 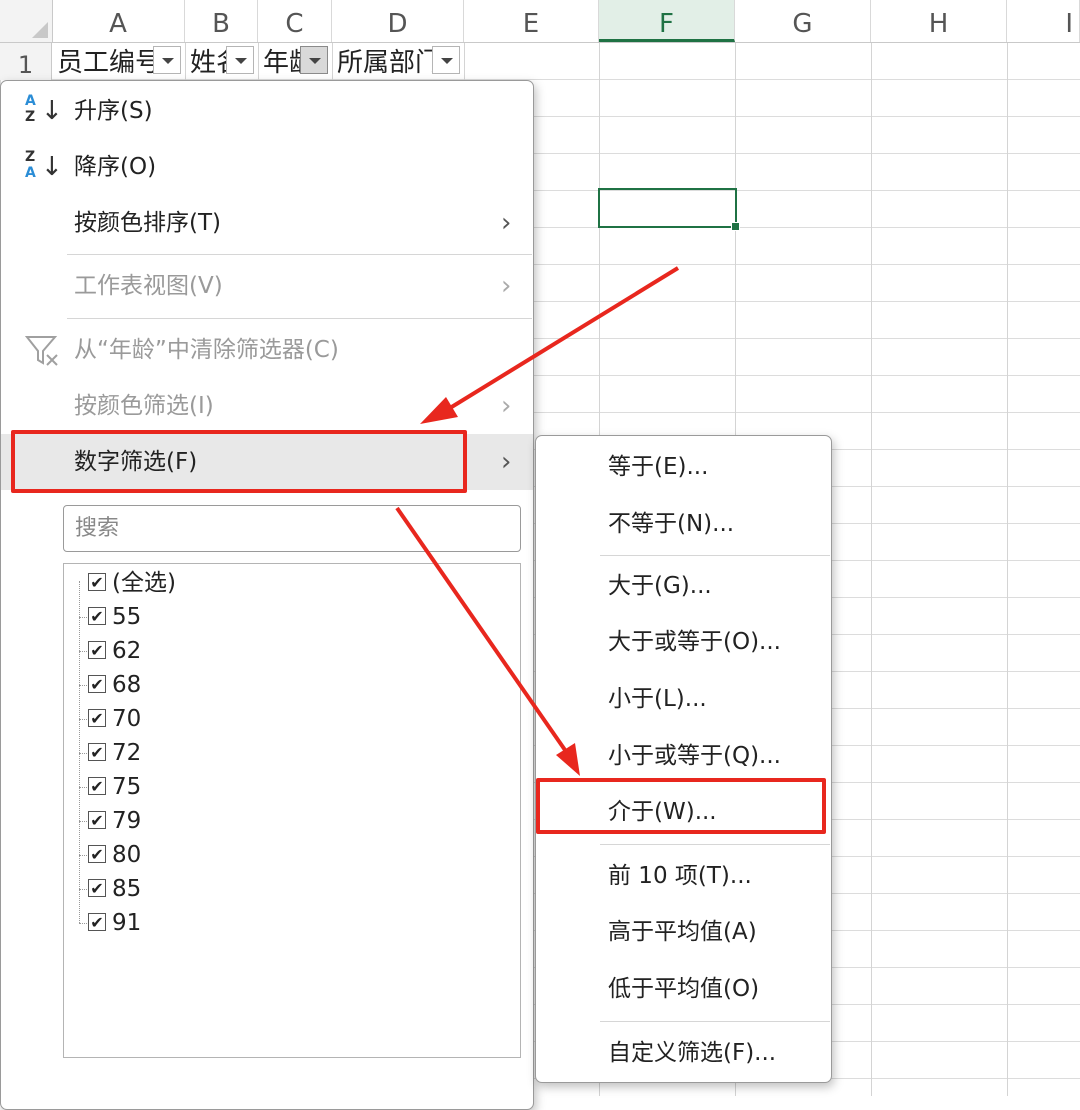 What do you see at coordinates (127, 889) in the screenshot?
I see `list-item-label: 85` at bounding box center [127, 889].